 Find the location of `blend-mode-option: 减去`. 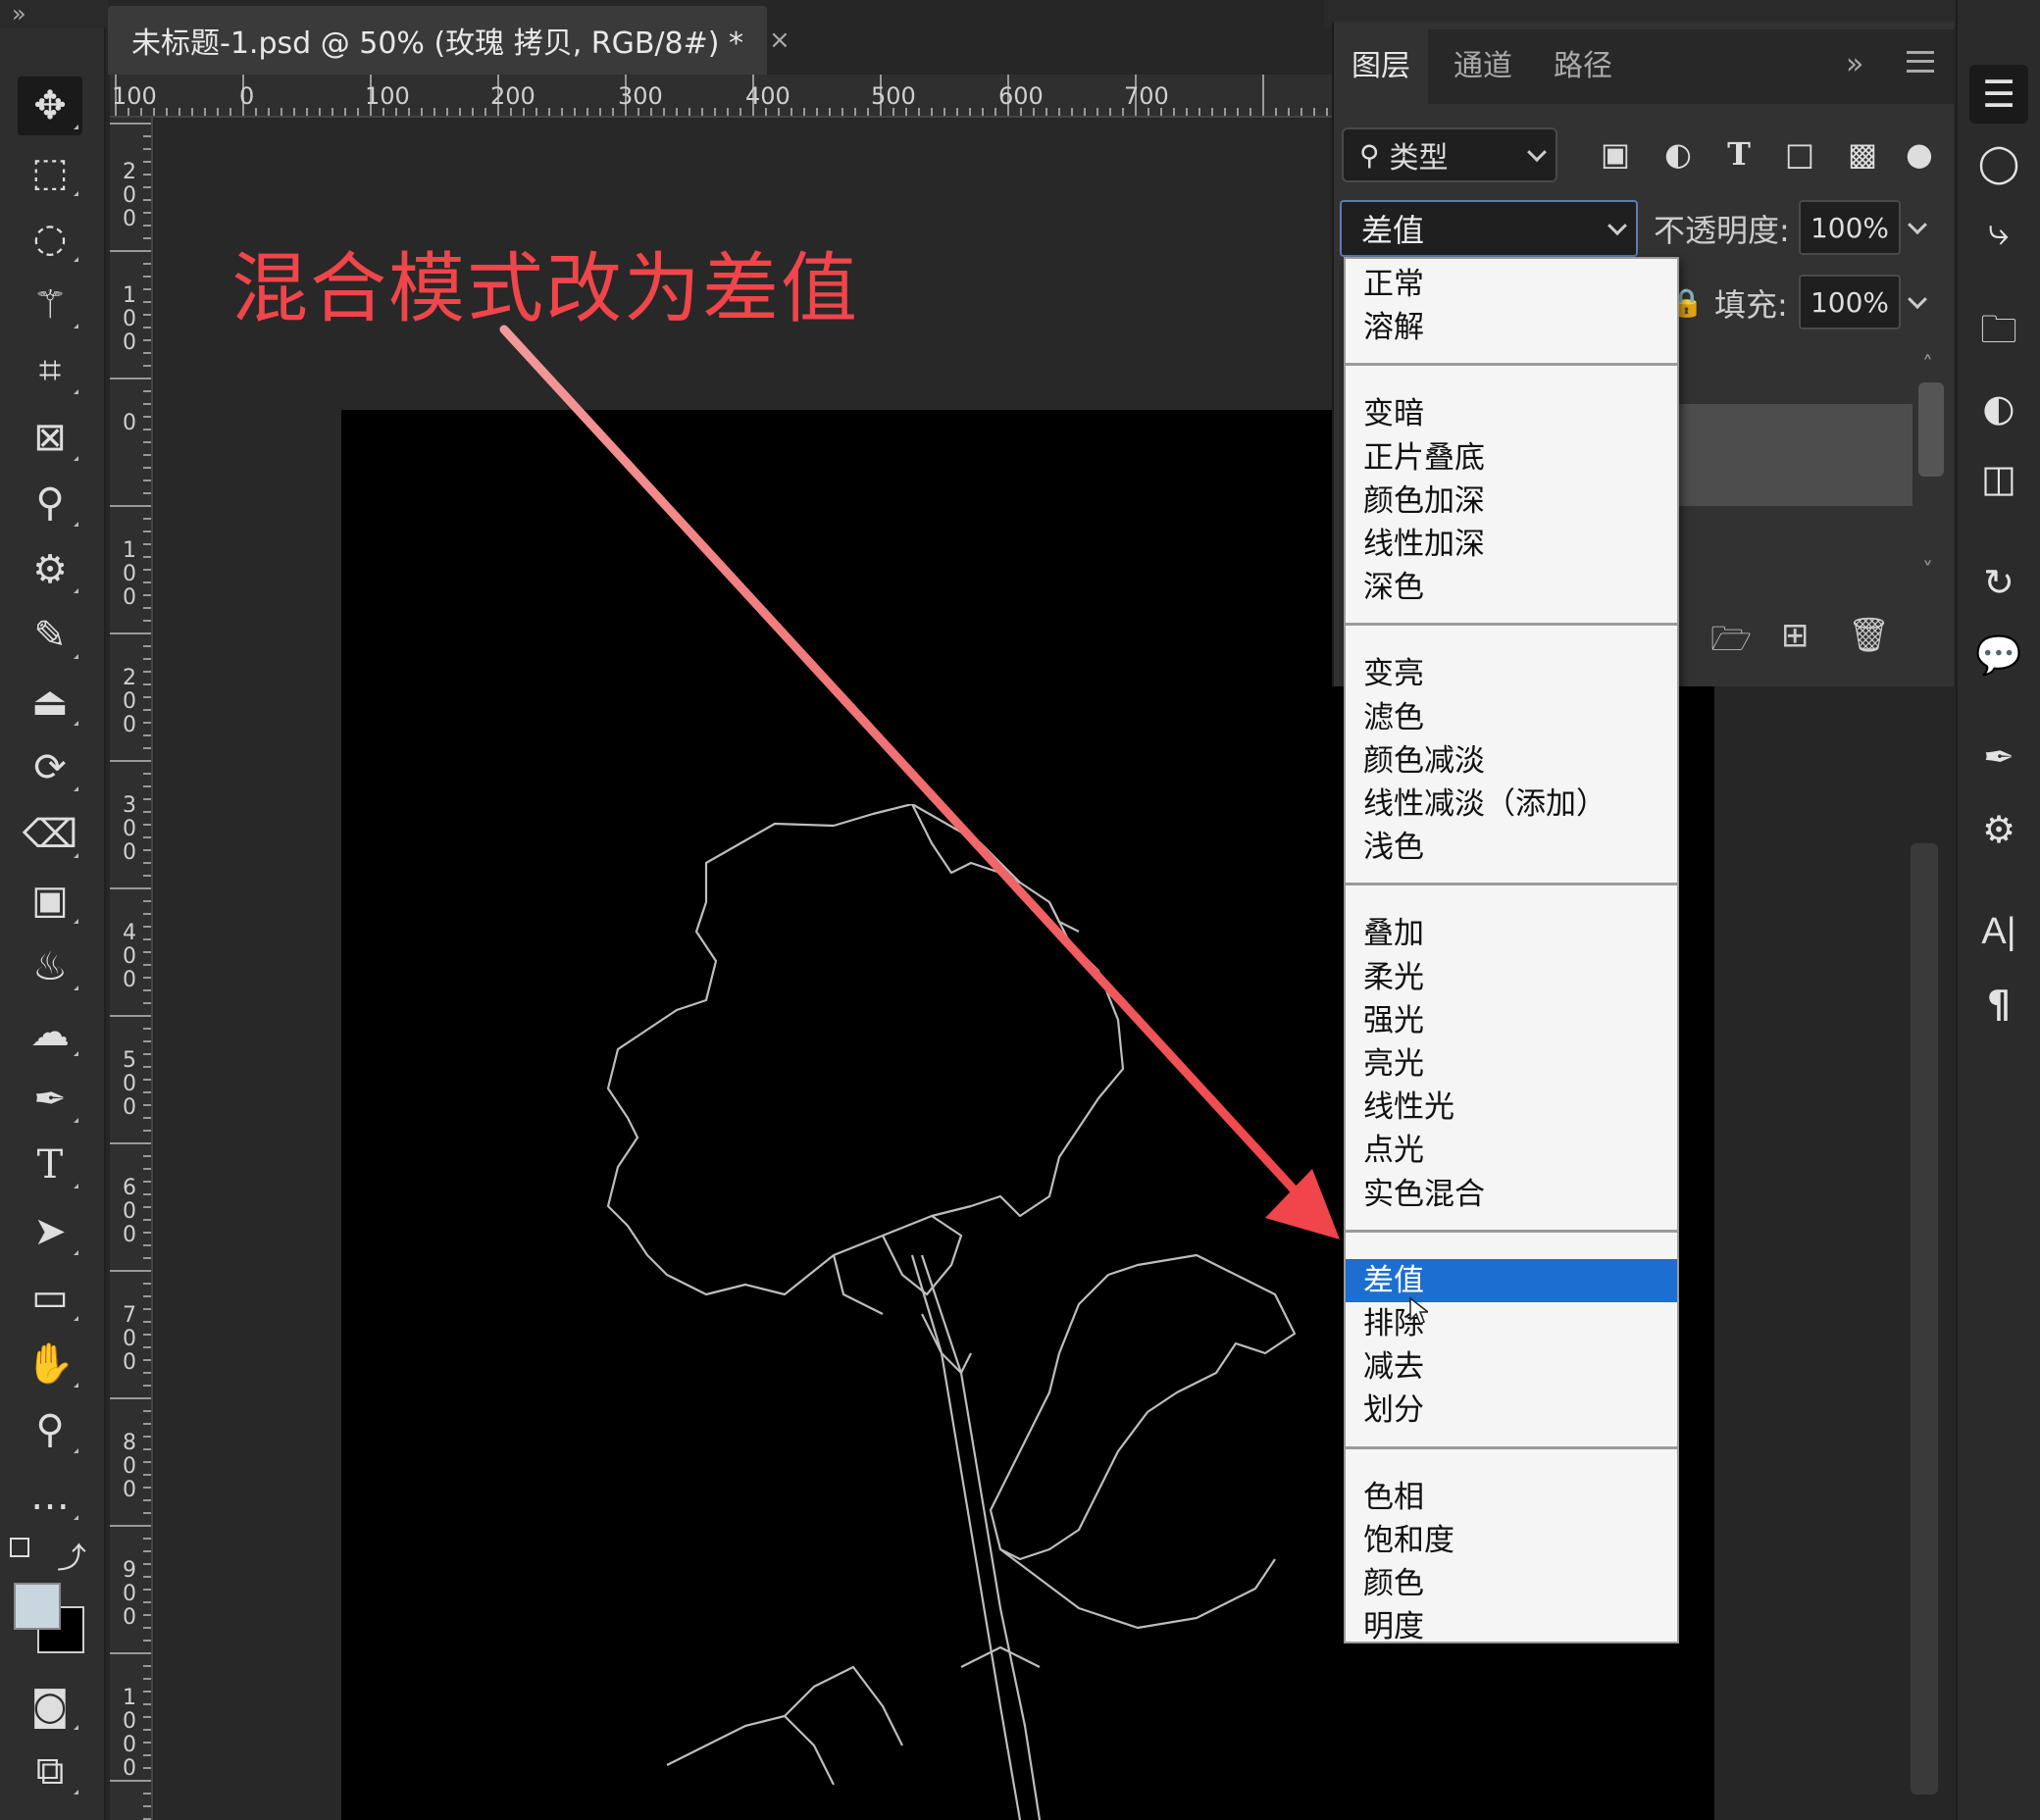

blend-mode-option: 减去 is located at coordinates (1512, 1367).